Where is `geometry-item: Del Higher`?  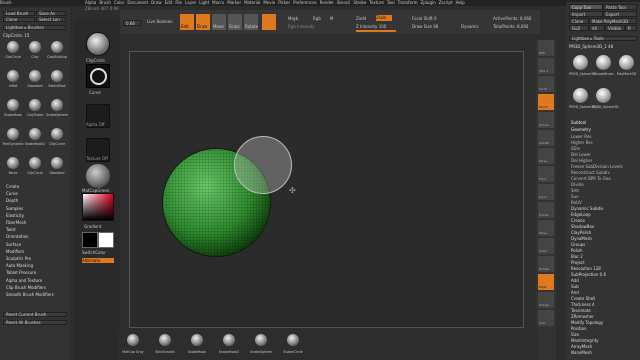 geometry-item: Del Higher is located at coordinates (581, 160).